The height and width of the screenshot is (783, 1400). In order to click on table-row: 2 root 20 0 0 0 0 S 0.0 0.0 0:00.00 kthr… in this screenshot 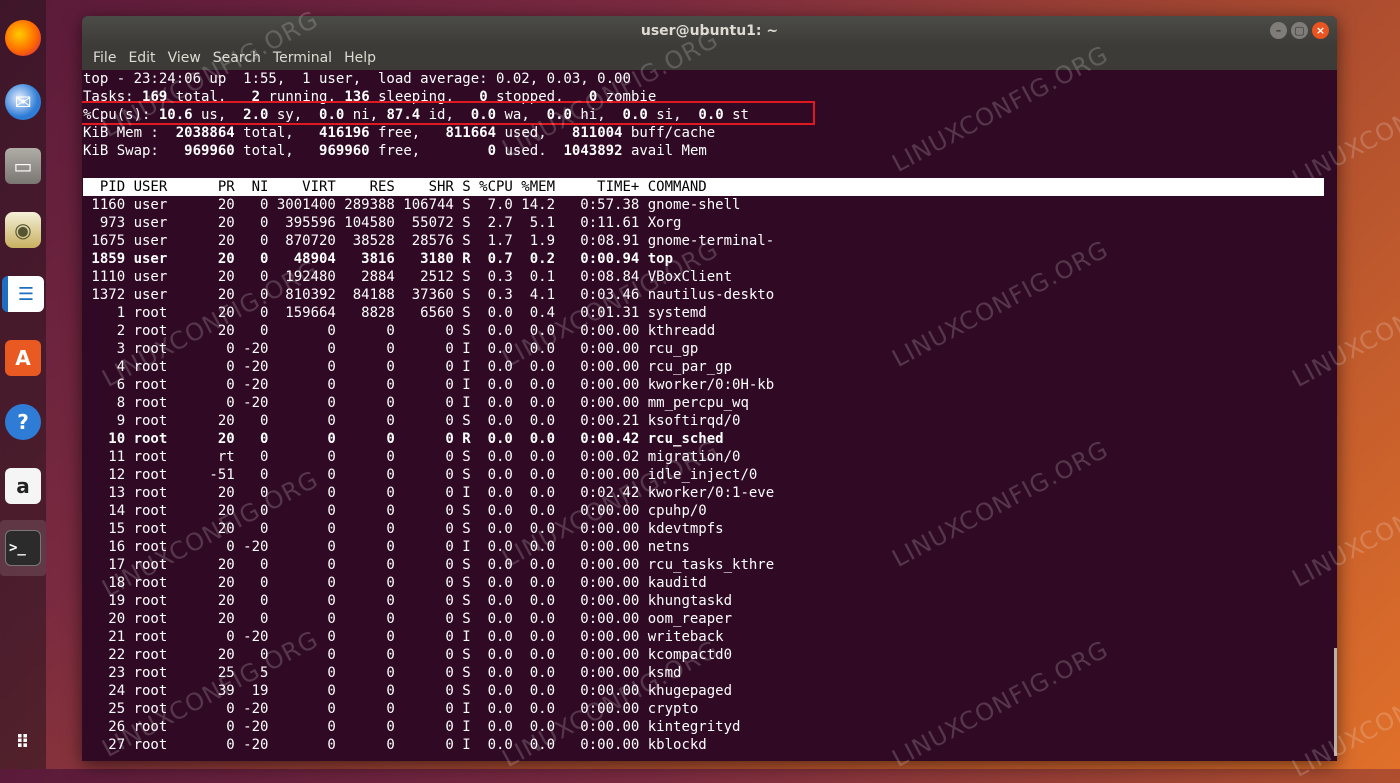, I will do `click(399, 331)`.